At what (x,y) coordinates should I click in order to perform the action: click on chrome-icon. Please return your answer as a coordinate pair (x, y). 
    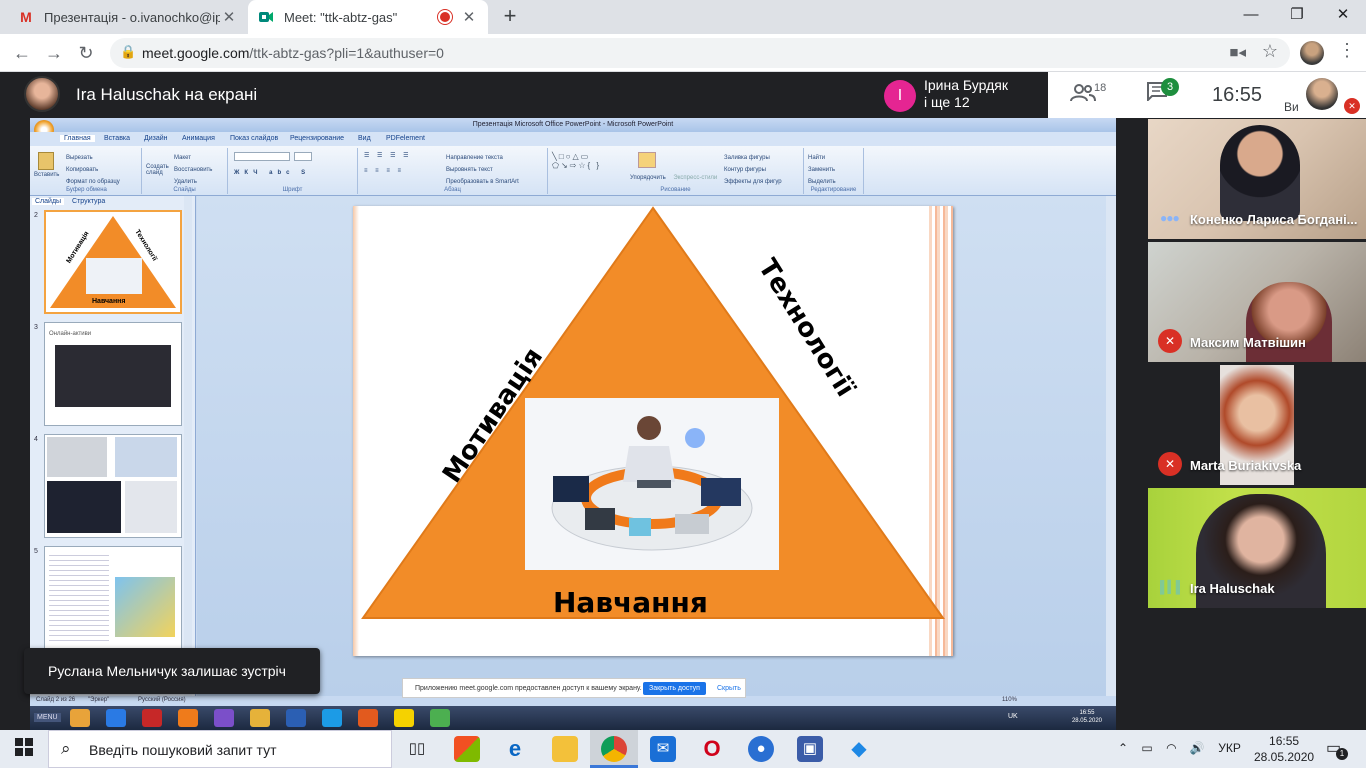
    Looking at the image, I should click on (614, 749).